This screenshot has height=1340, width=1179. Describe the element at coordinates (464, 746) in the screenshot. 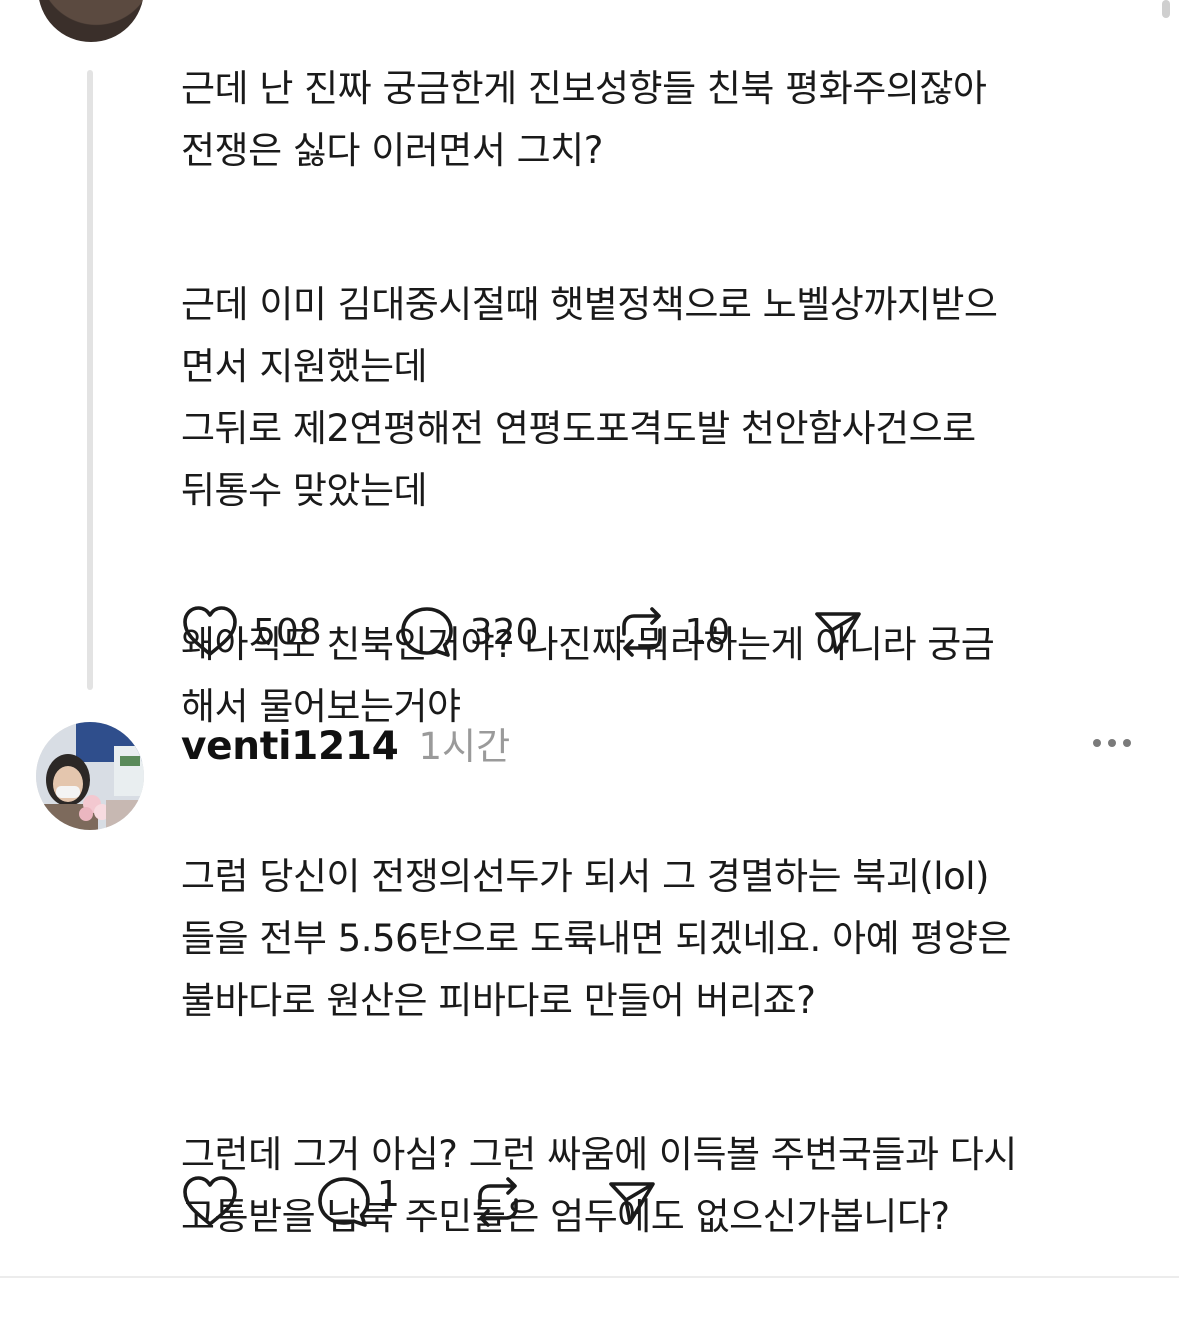

I see `post-timestamp: 1시간` at that location.